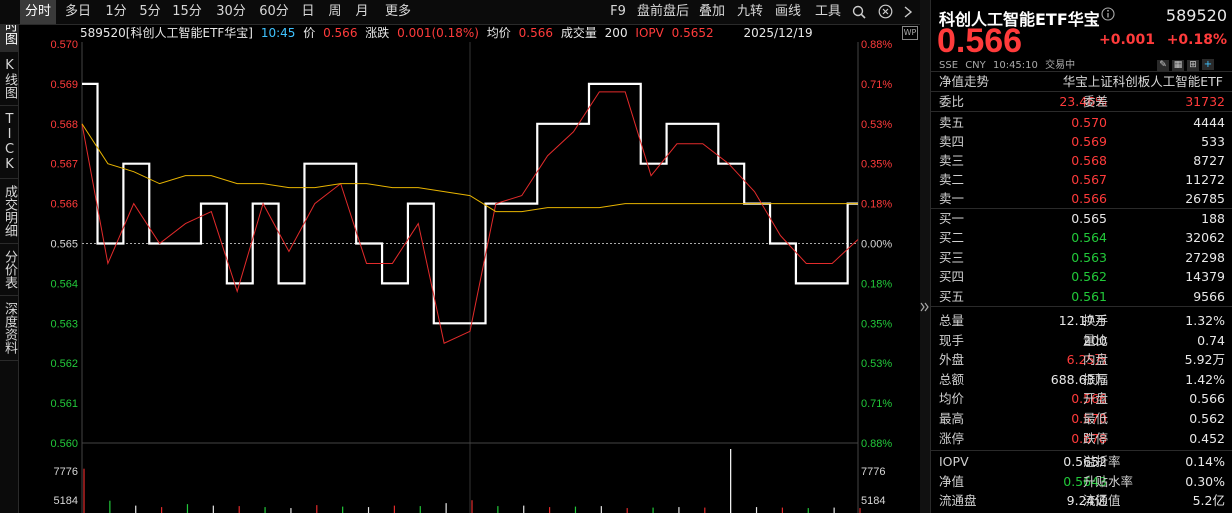 The width and height of the screenshot is (1232, 513). I want to click on ask-row: 卖二 0.567 11272, so click(1081, 179).